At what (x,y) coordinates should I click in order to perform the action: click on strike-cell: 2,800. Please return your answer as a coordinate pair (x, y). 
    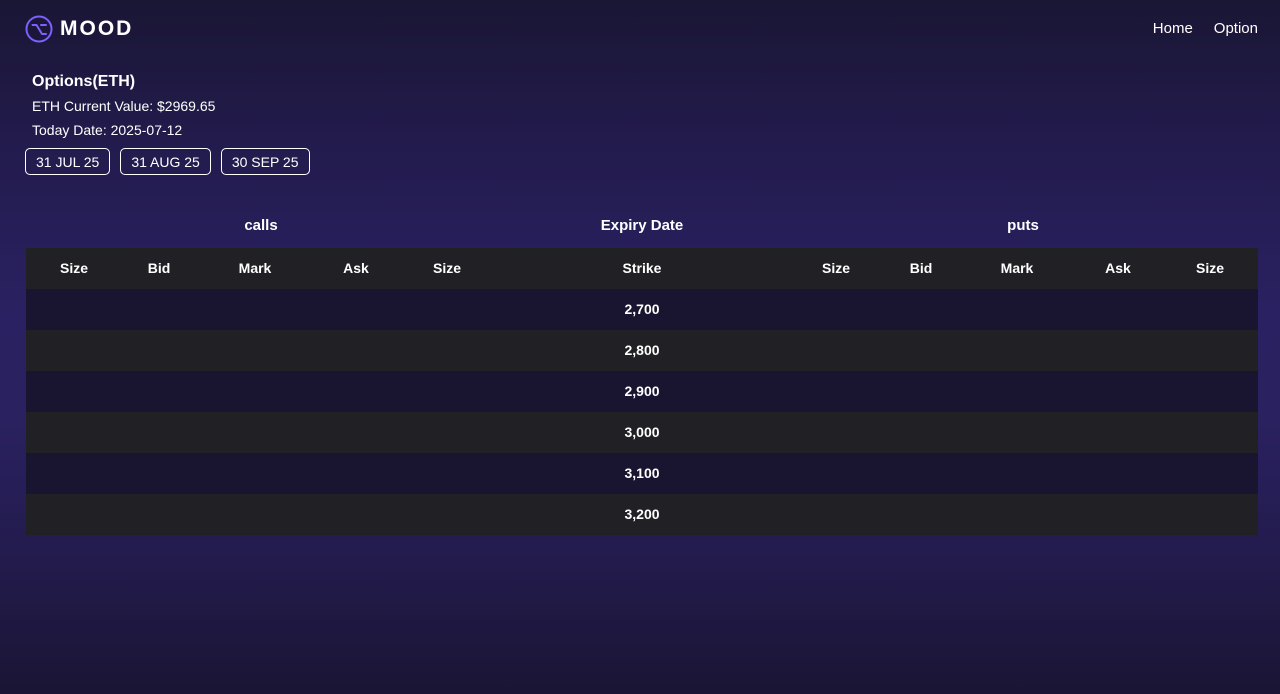
    Looking at the image, I should click on (642, 350).